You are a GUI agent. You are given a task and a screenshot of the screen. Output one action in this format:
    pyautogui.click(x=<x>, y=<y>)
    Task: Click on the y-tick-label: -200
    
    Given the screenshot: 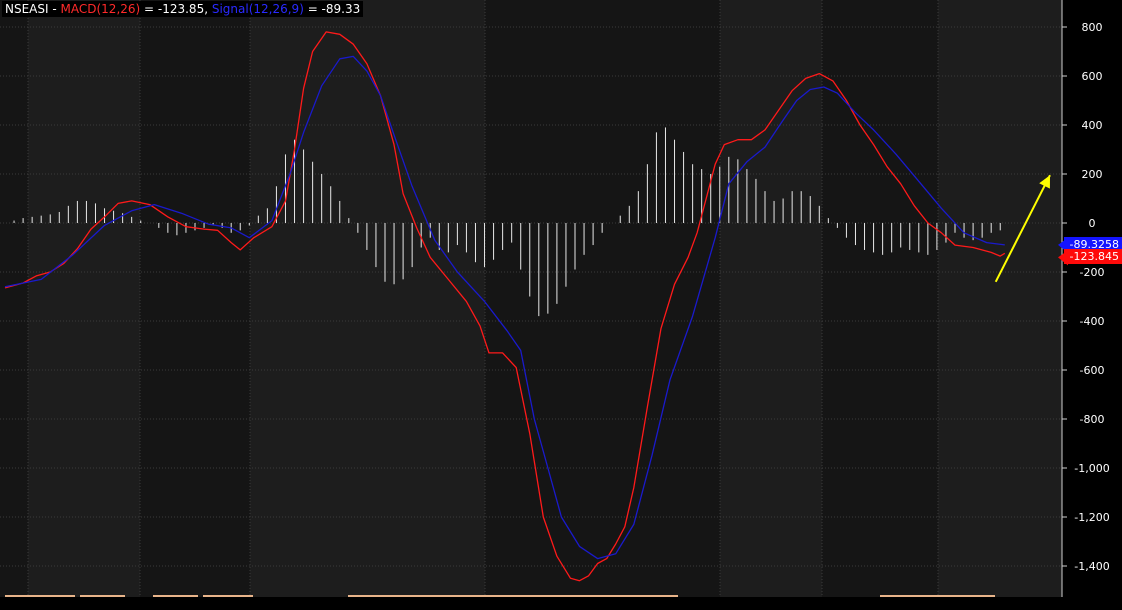 What is the action you would take?
    pyautogui.click(x=1092, y=272)
    